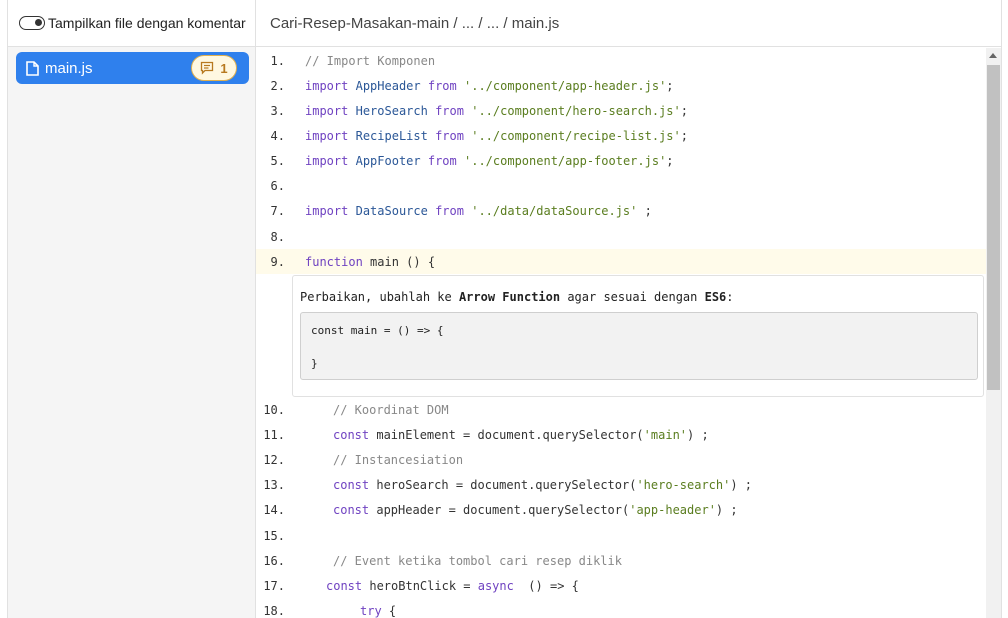 The height and width of the screenshot is (618, 1008). I want to click on line-number: 17., so click(274, 585).